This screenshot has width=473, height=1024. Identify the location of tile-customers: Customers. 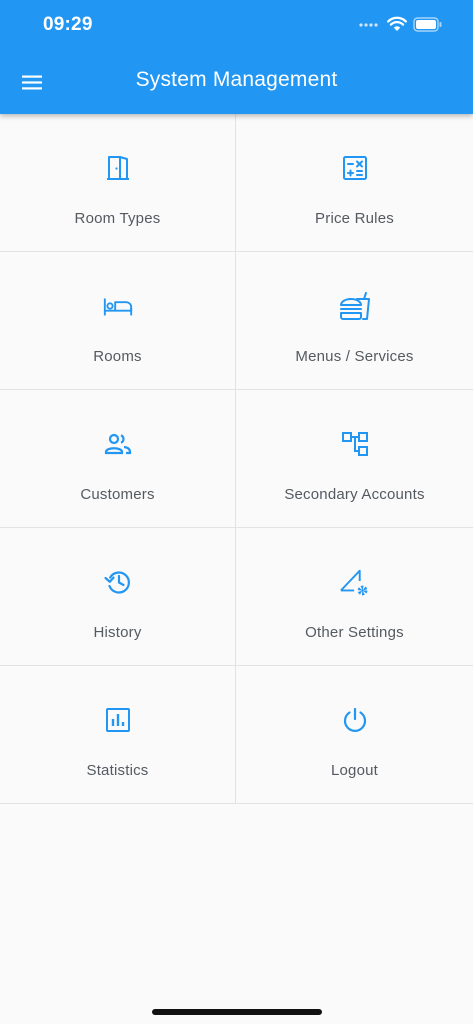
(117, 459).